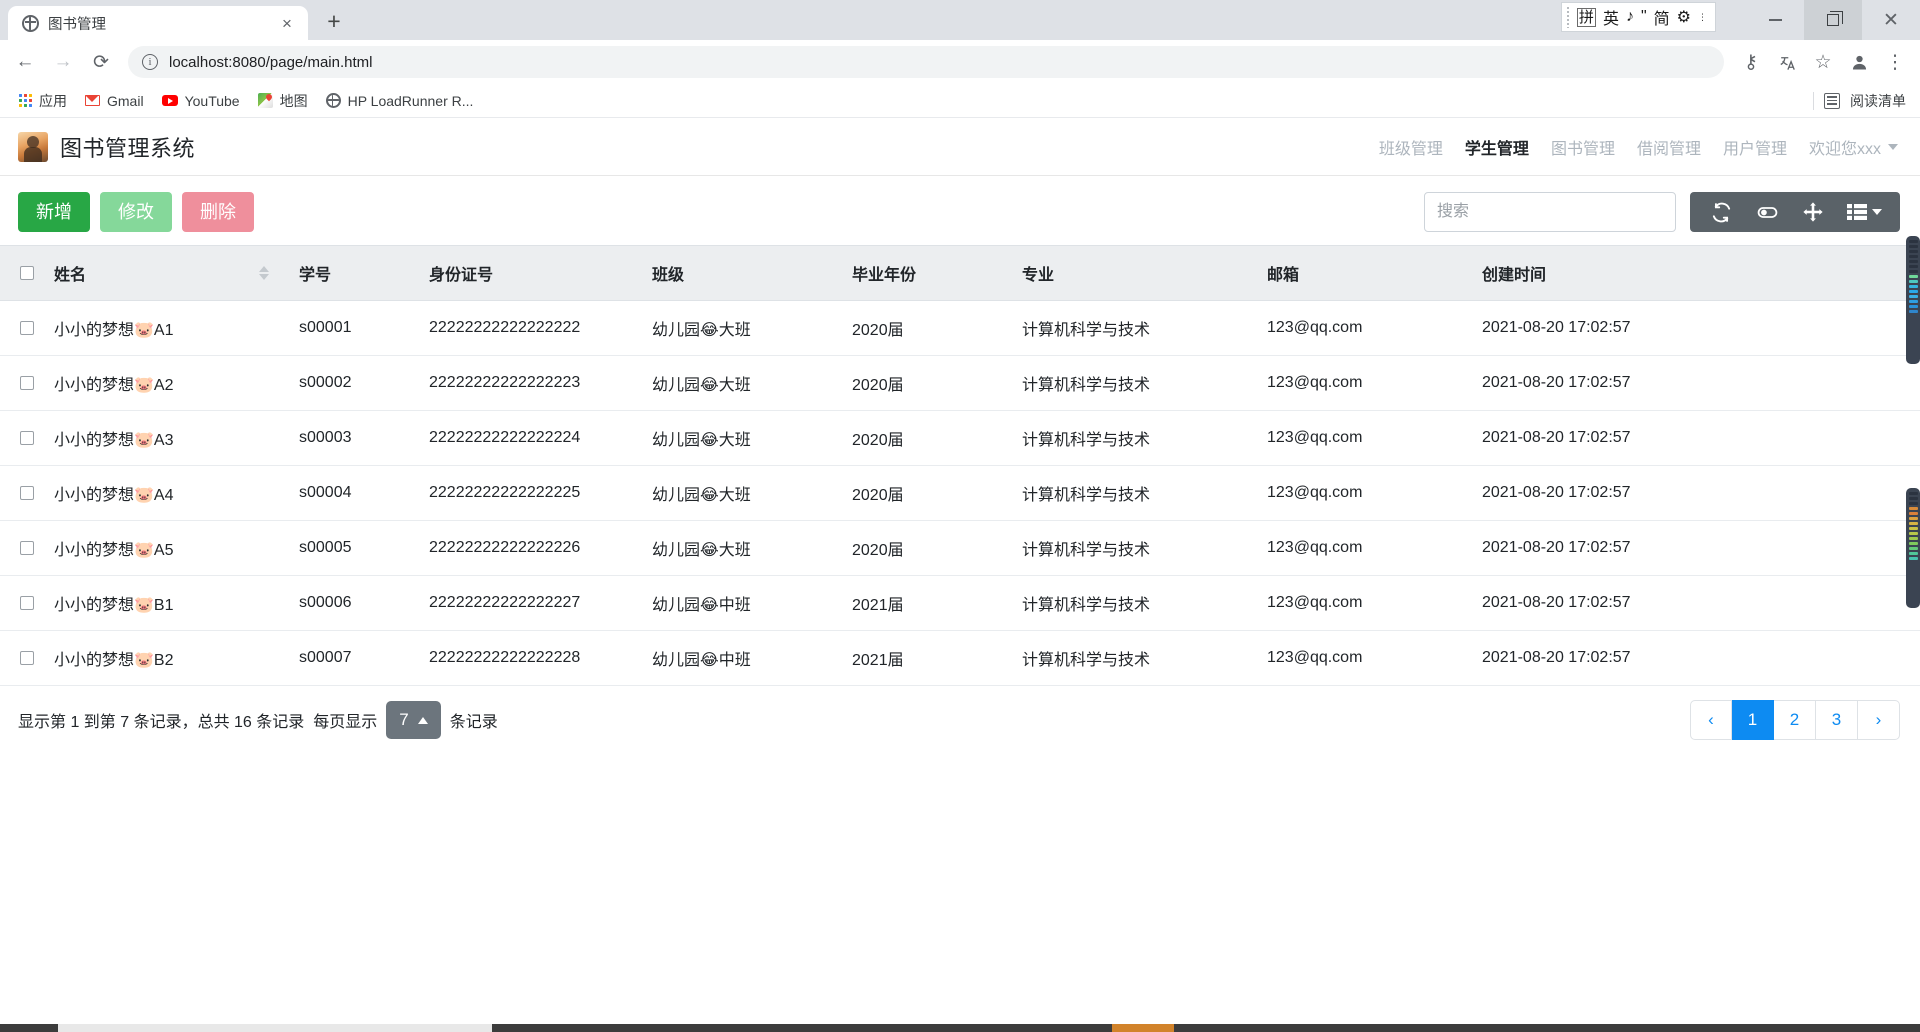 This screenshot has height=1032, width=1920. What do you see at coordinates (1134, 273) in the screenshot?
I see `column-header-major: 专业` at bounding box center [1134, 273].